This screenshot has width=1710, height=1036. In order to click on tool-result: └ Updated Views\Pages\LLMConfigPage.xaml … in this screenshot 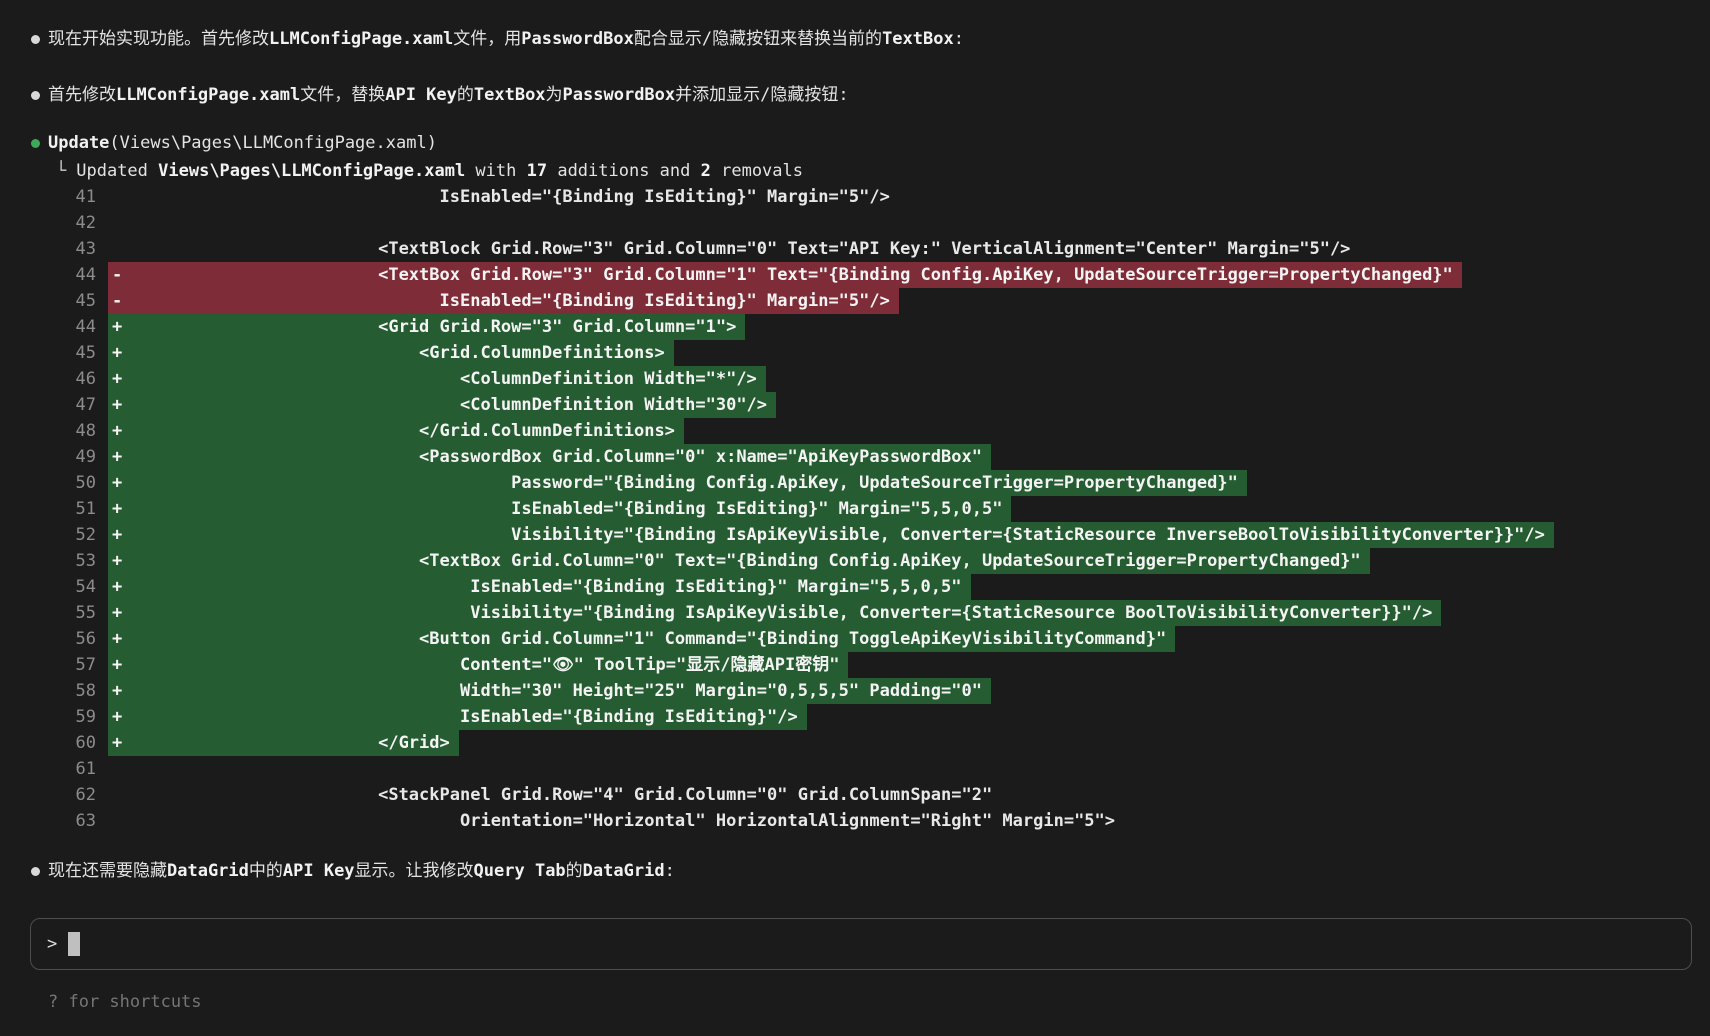, I will do `click(855, 171)`.